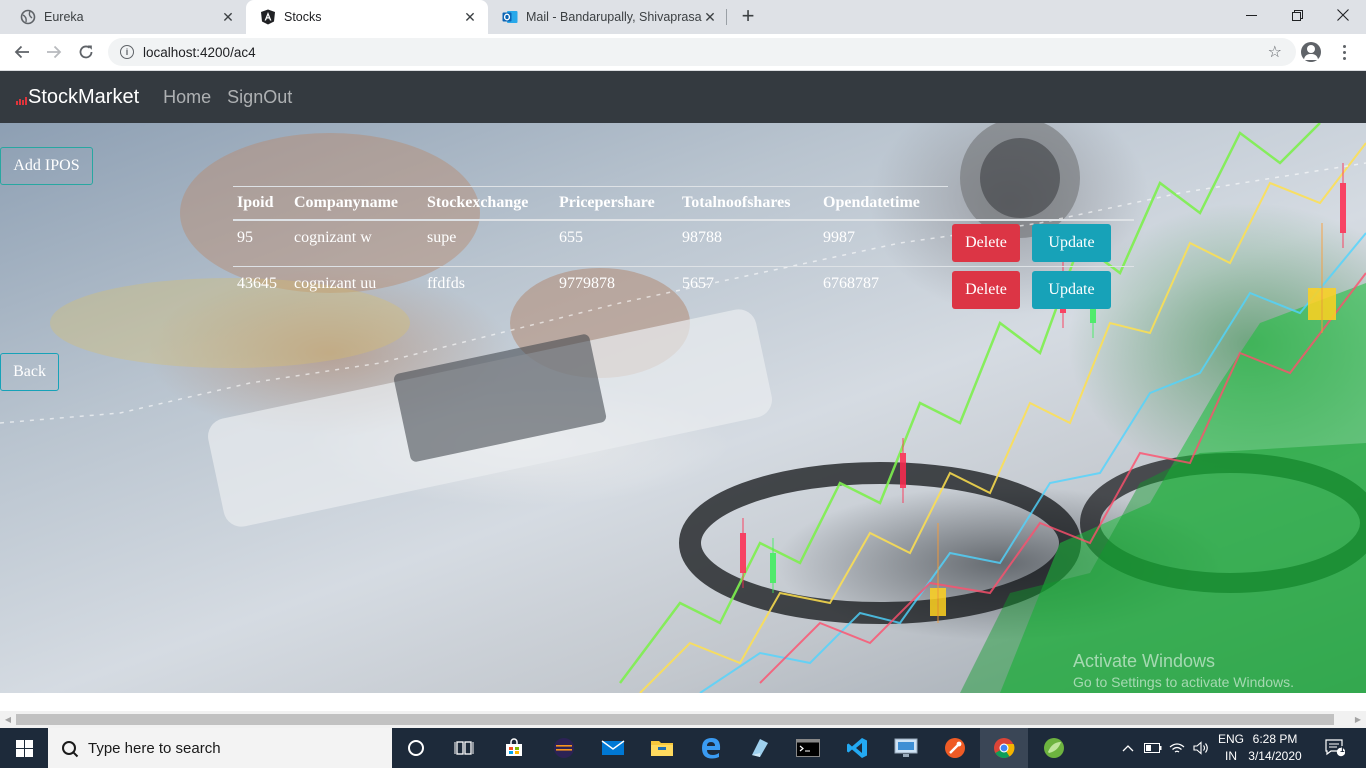 The image size is (1366, 768). Describe the element at coordinates (955, 748) in the screenshot. I see `postman-icon` at that location.